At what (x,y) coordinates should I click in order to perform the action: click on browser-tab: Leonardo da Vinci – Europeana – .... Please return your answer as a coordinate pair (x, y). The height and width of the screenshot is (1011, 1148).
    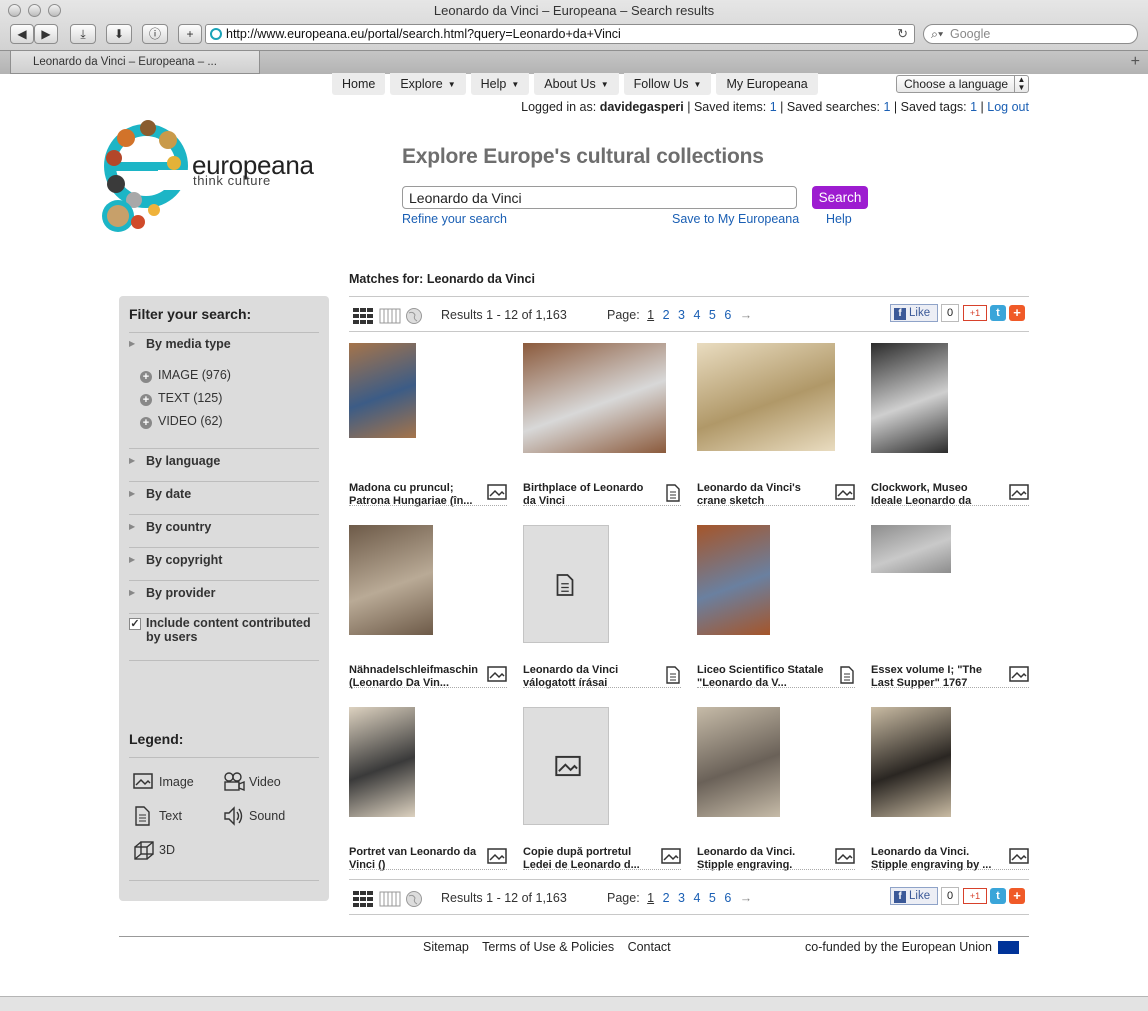
    Looking at the image, I should click on (135, 62).